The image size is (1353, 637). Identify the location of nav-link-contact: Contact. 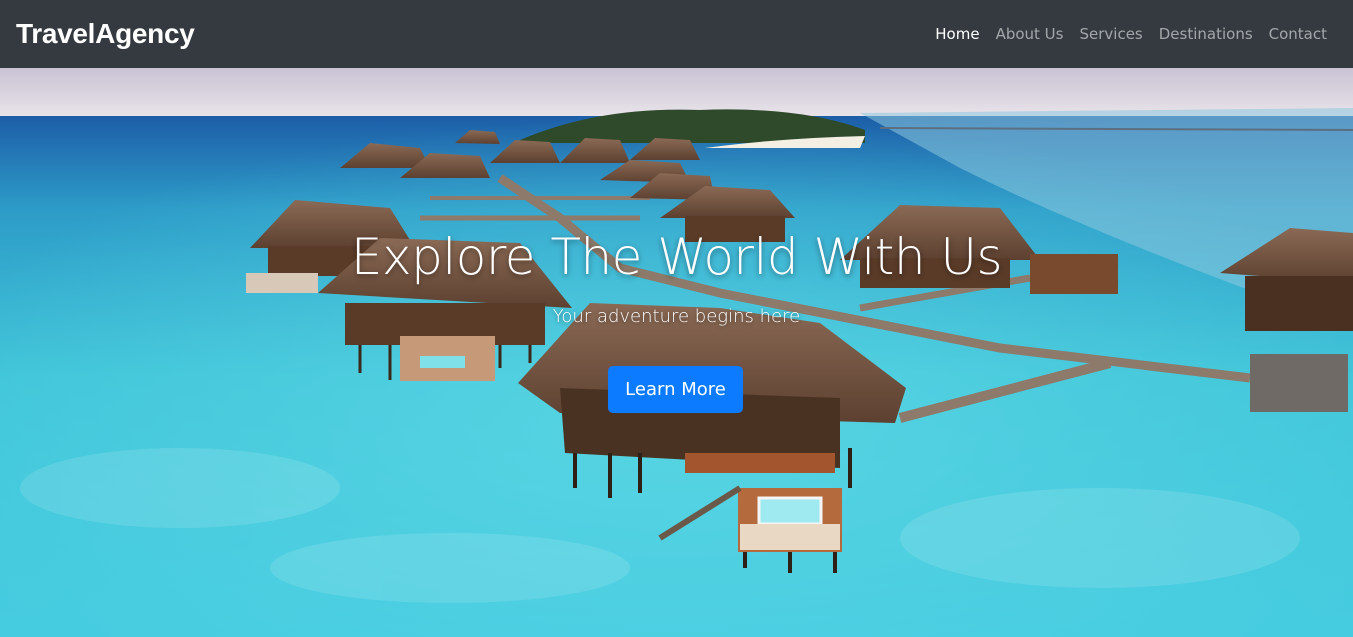
(1298, 34).